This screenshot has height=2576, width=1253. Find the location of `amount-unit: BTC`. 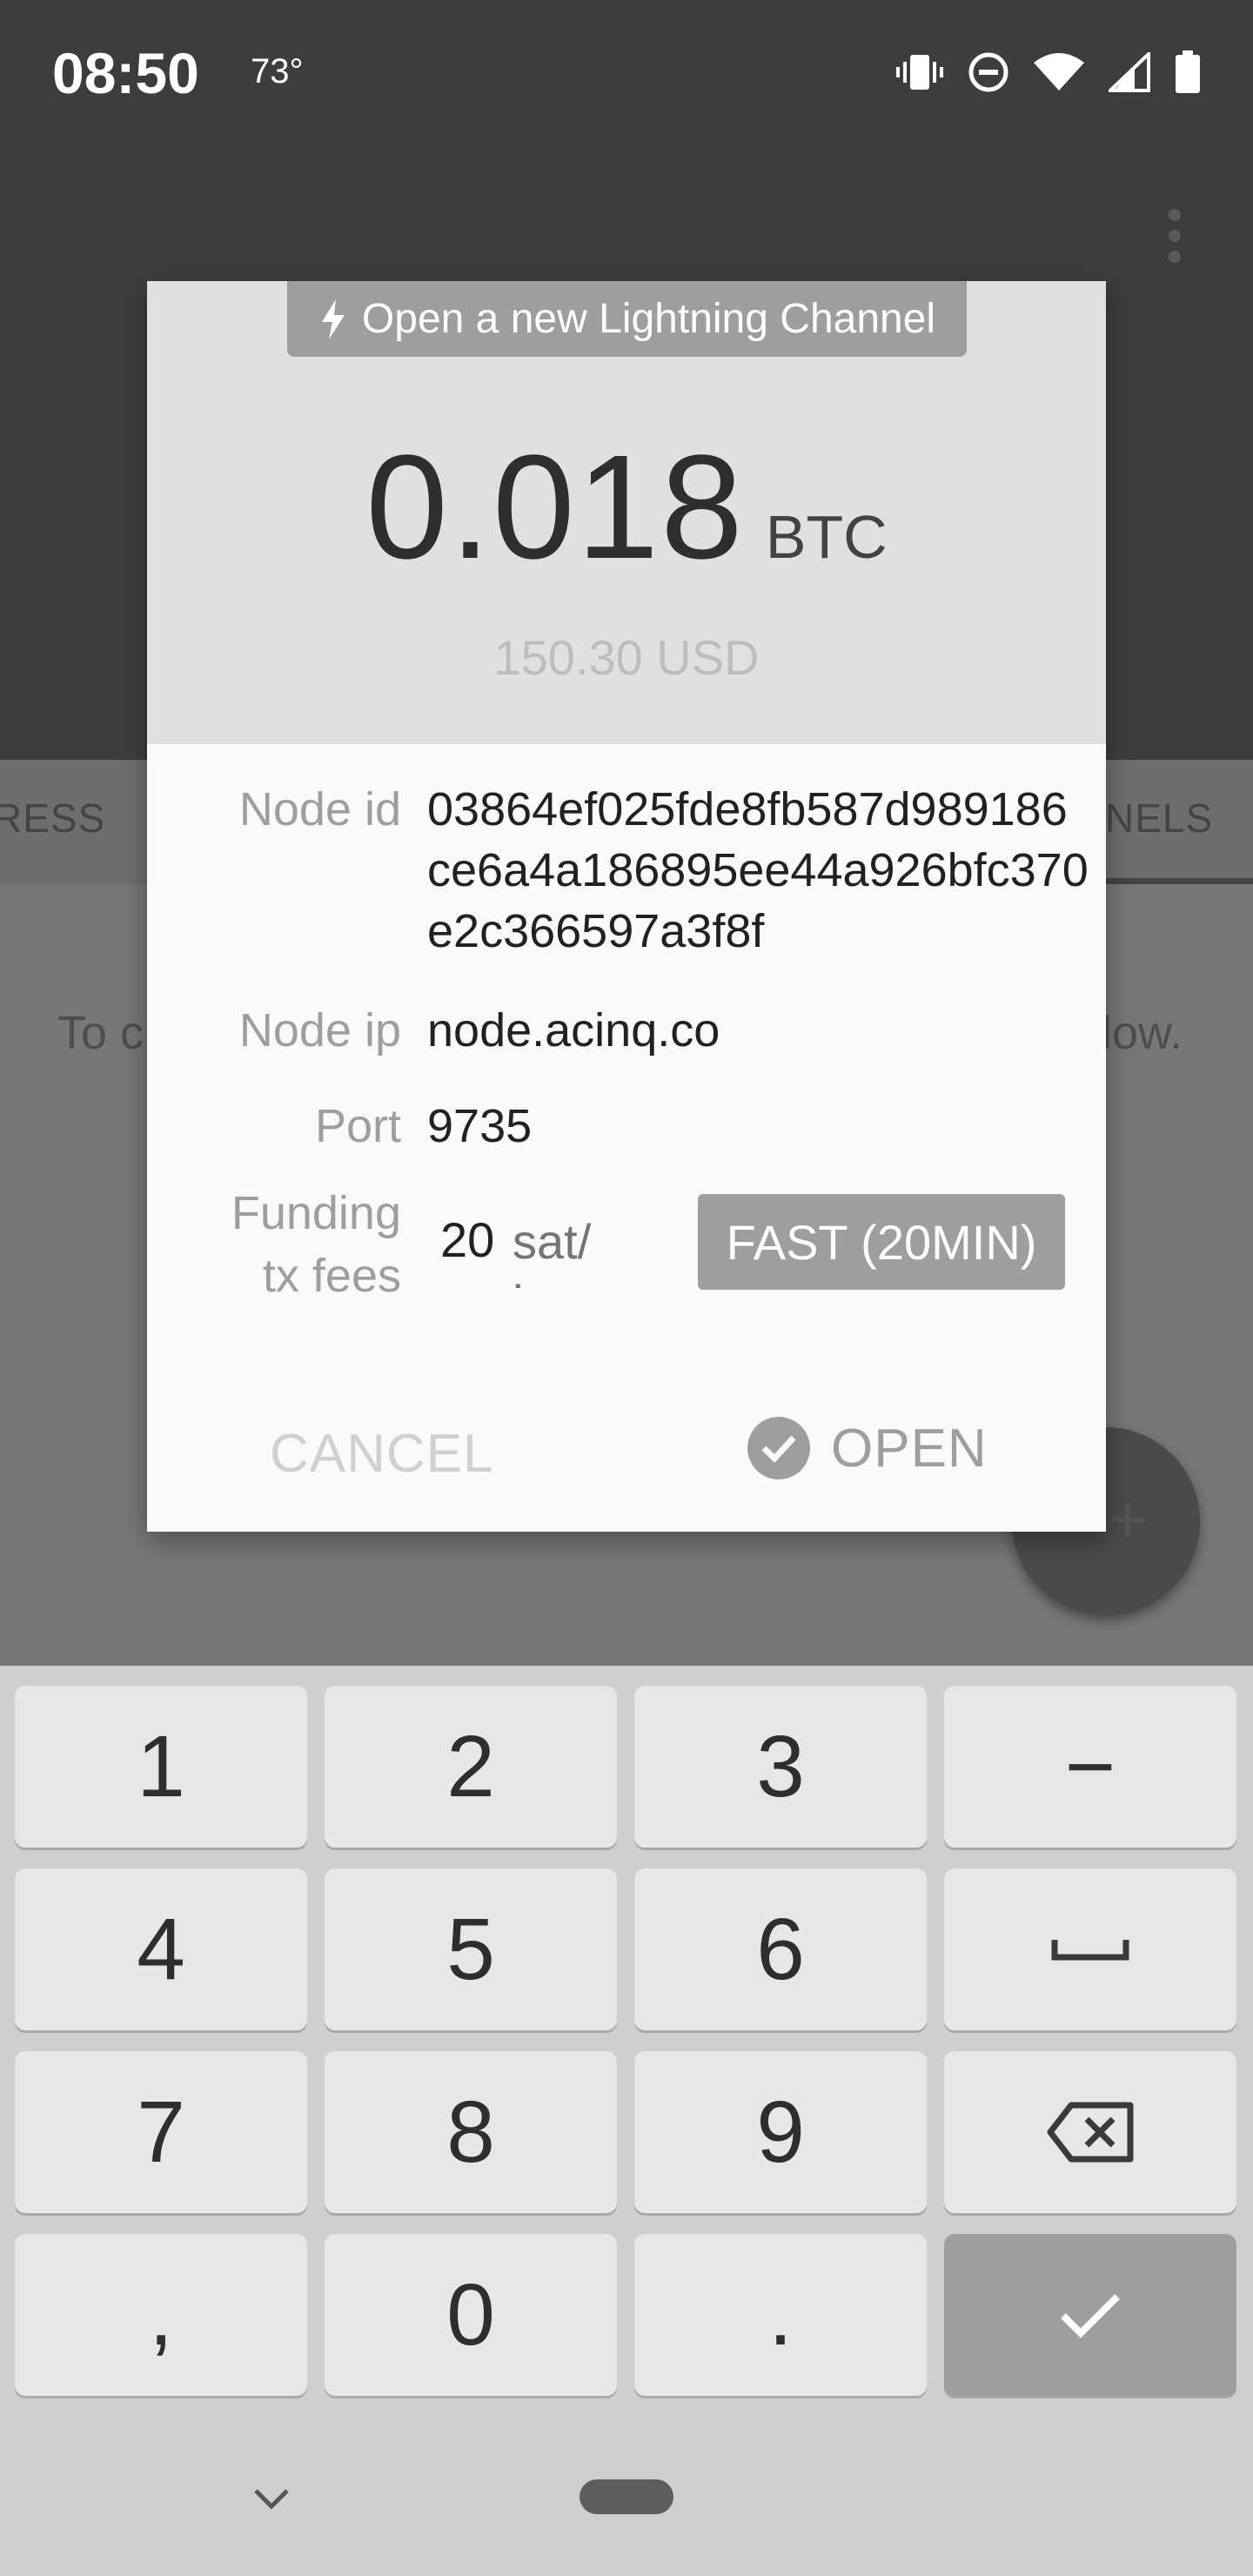

amount-unit: BTC is located at coordinates (826, 537).